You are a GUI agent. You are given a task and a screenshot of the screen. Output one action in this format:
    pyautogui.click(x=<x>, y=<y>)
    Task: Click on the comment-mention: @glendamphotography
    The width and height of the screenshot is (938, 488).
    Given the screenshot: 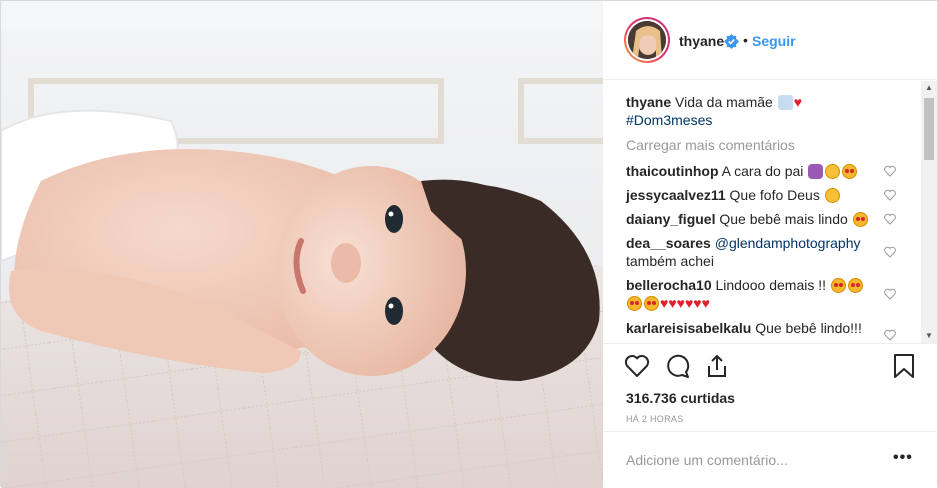 What is the action you would take?
    pyautogui.click(x=788, y=243)
    